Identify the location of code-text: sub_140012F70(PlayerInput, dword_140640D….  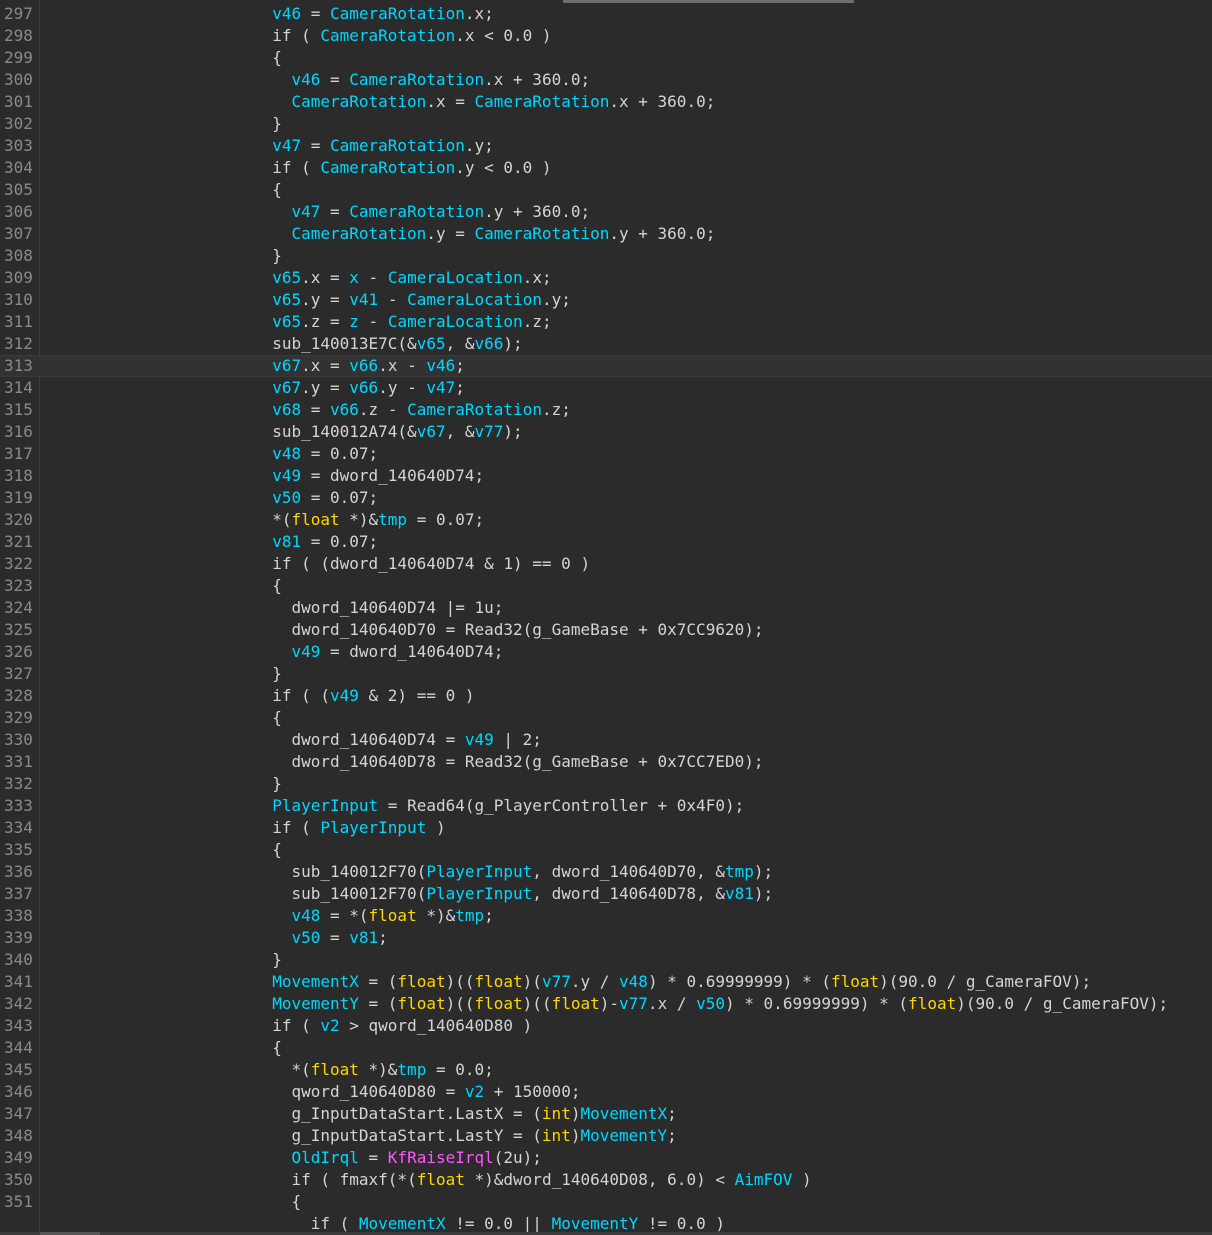
(532, 871).